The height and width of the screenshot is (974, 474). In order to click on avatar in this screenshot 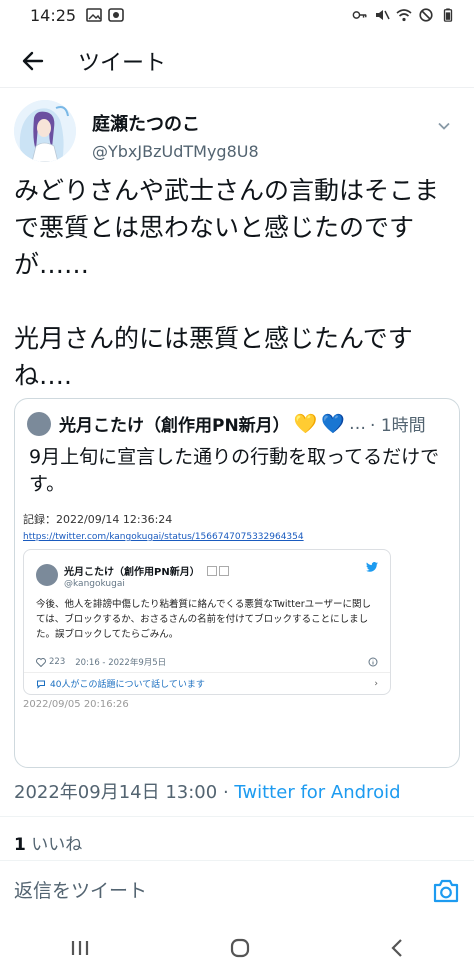, I will do `click(45, 131)`.